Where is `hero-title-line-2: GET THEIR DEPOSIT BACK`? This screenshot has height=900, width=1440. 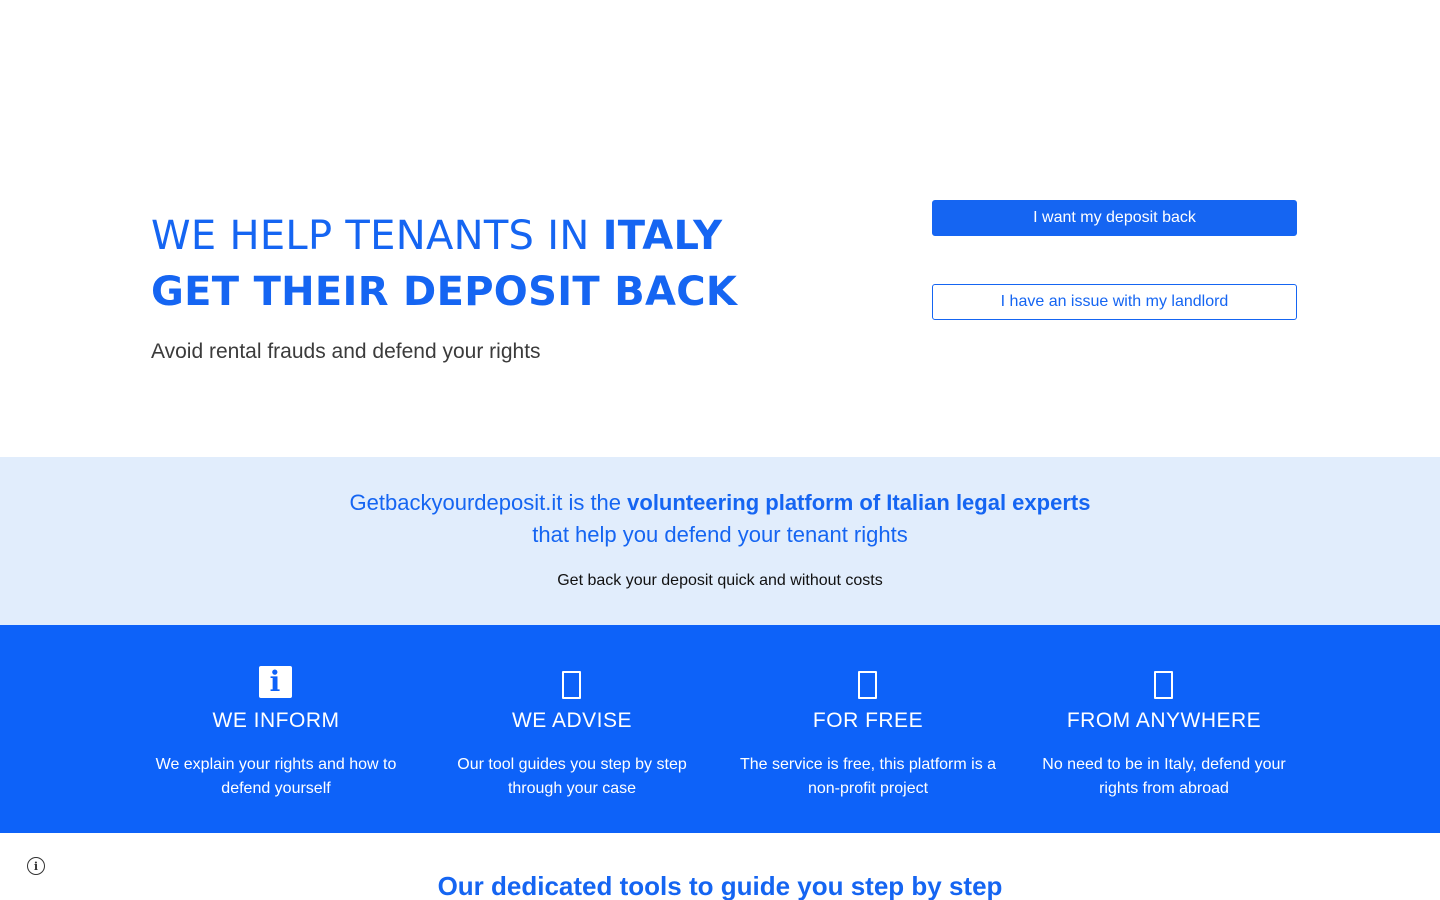
hero-title-line-2: GET THEIR DEPOSIT BACK is located at coordinates (444, 292).